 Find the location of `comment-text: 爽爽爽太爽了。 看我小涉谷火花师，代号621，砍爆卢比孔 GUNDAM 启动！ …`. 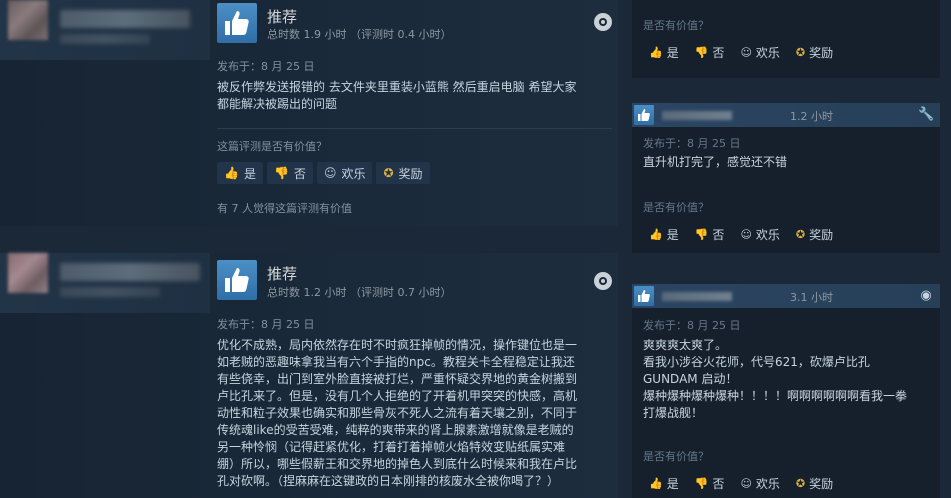

comment-text: 爽爽爽太爽了。 看我小涉谷火花师，代号621，砍爆卢比孔 GUNDAM 启动！ … is located at coordinates (775, 379).